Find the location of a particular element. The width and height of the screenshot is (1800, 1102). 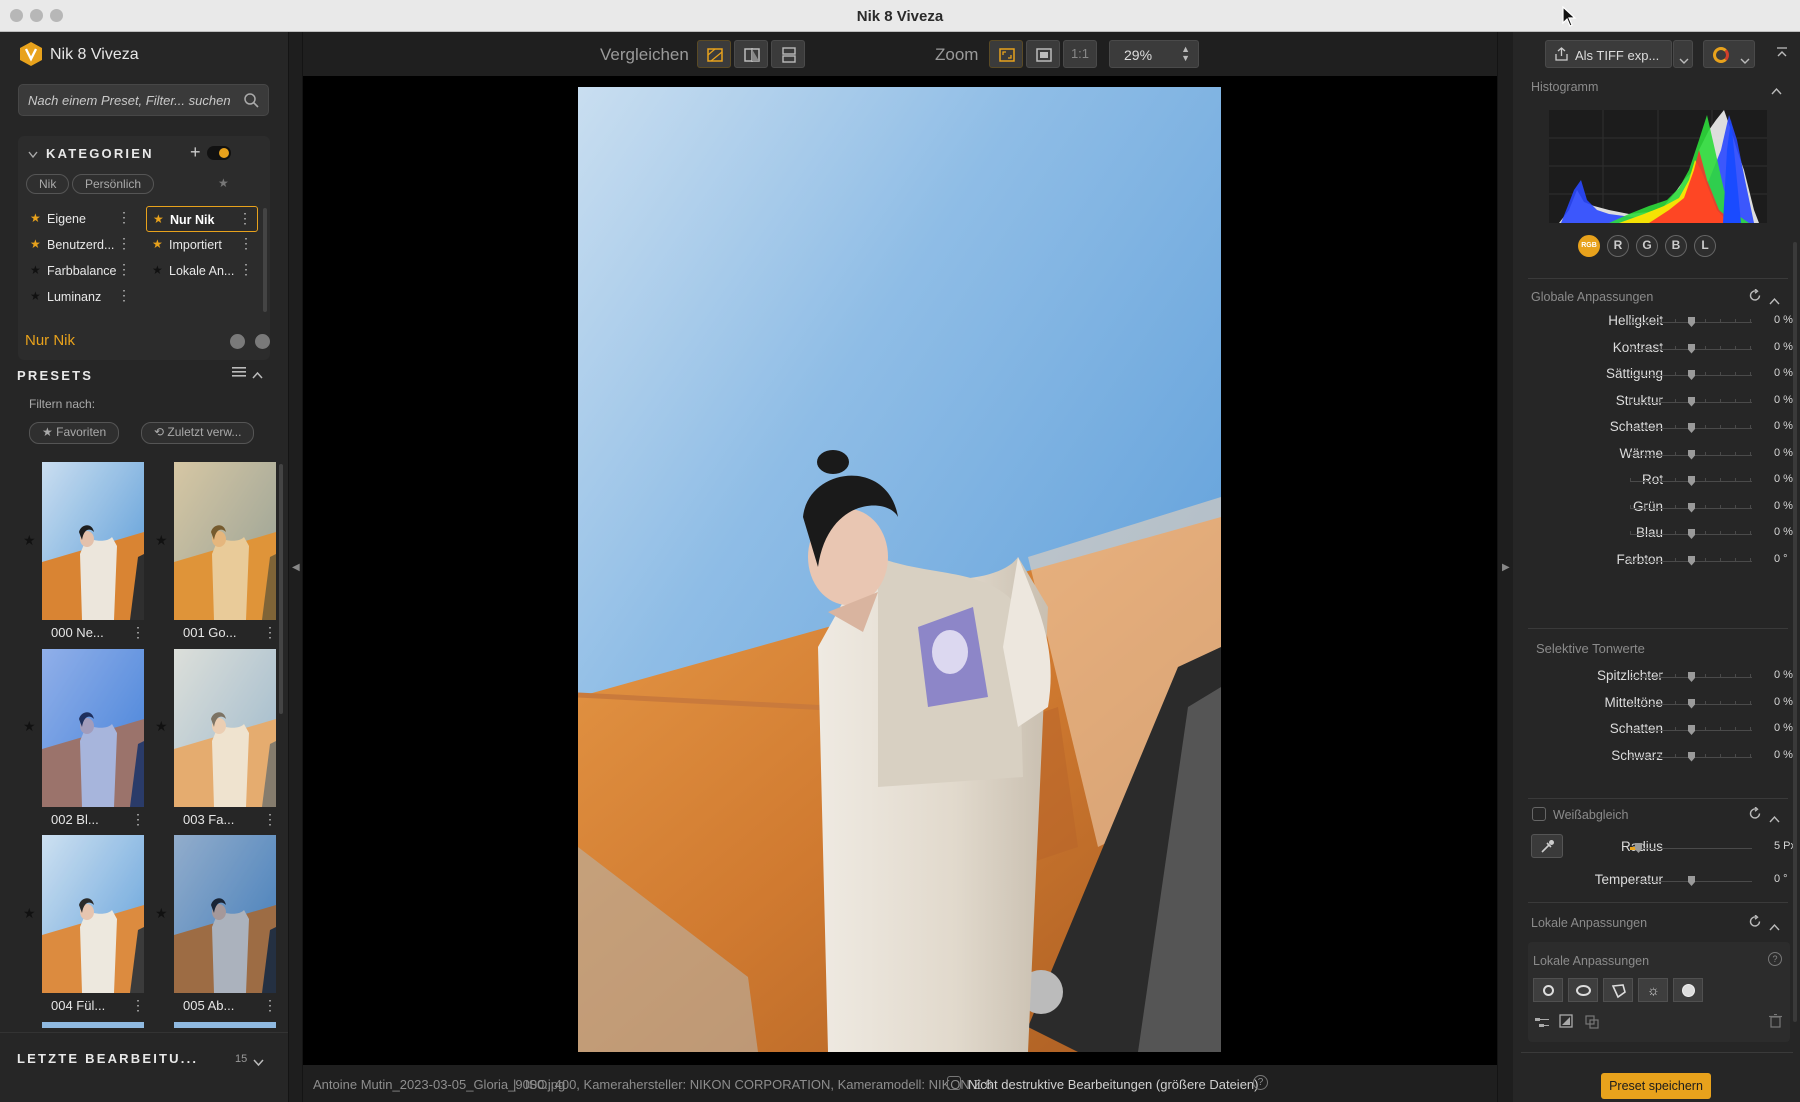

trash-icon is located at coordinates (1775, 1023).